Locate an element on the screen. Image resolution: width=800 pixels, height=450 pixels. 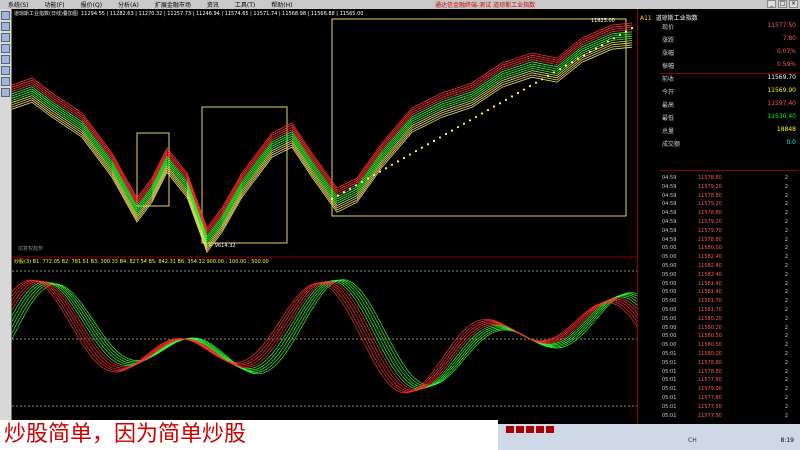
tick-row: 05:00 11581.70 2 is located at coordinates (730, 311).